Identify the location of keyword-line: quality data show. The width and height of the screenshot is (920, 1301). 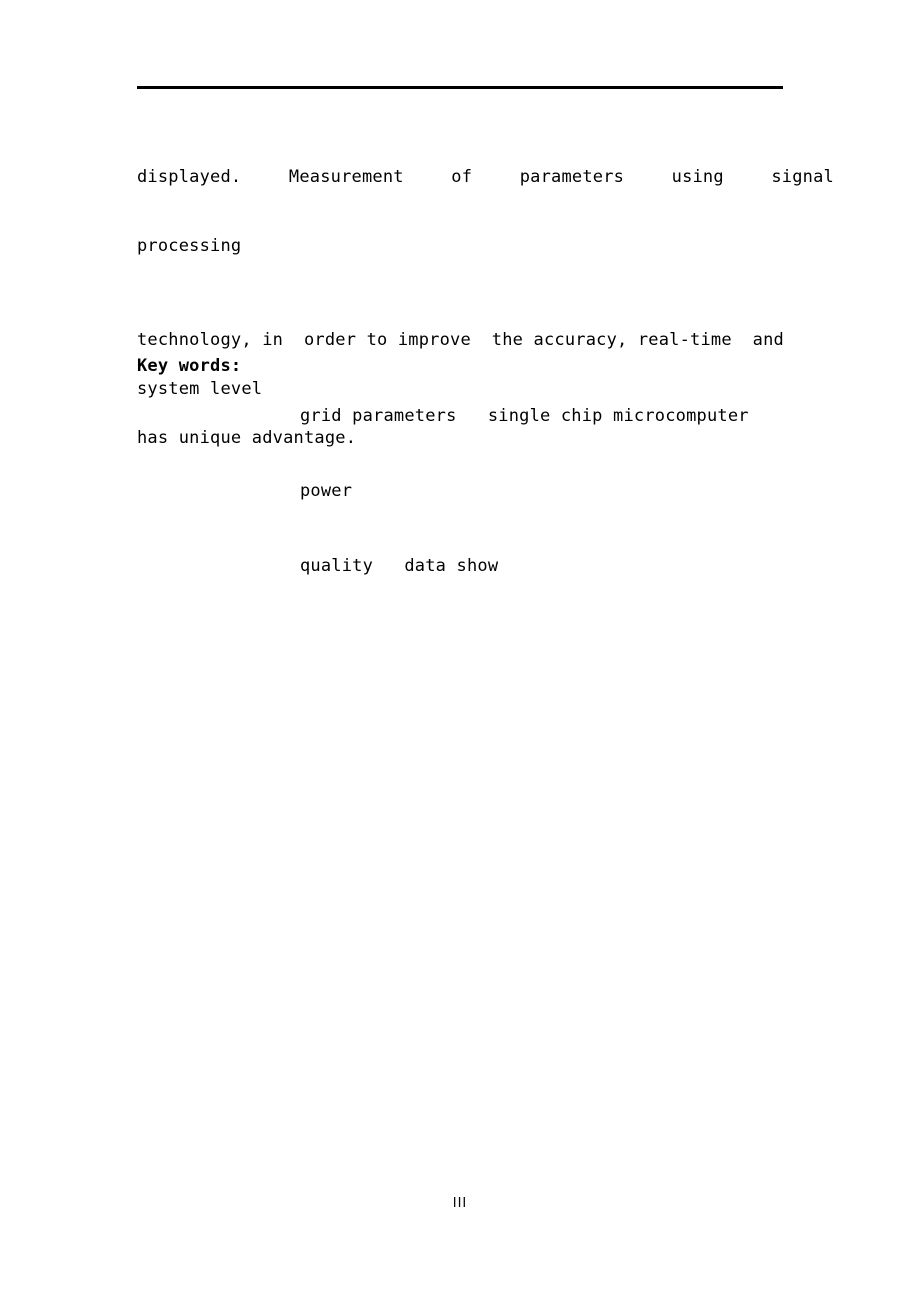
(399, 566).